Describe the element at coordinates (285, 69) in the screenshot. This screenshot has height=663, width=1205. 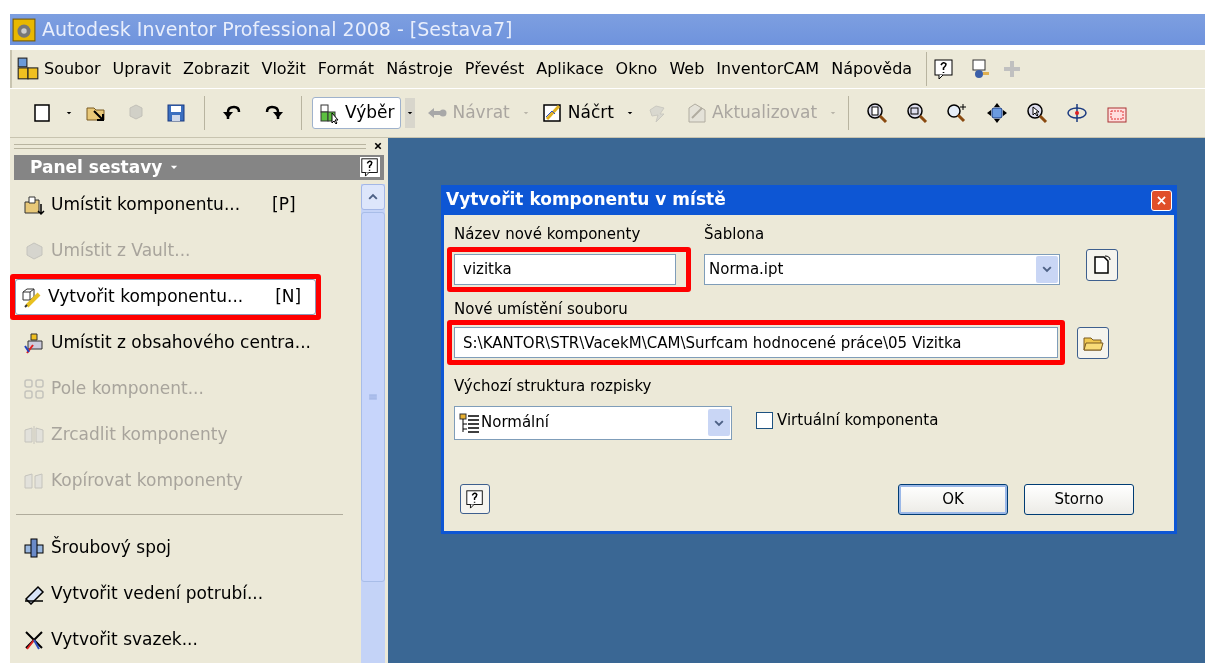
I see `menu-item: Vložit` at that location.